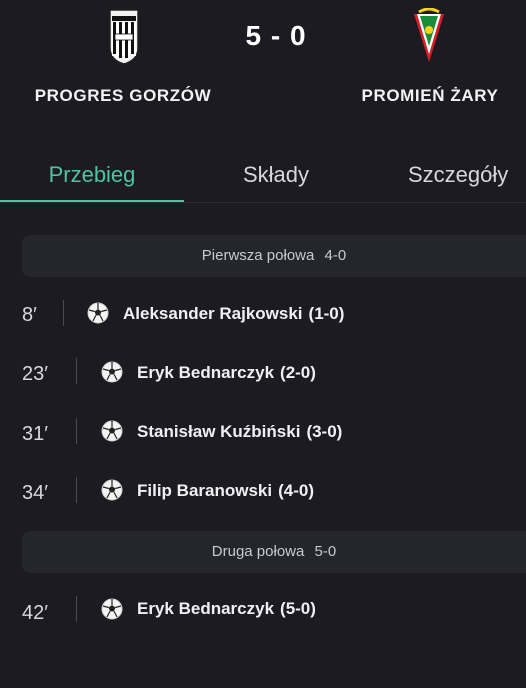  I want to click on event-player: Stanisław Kuźbiński, so click(218, 431).